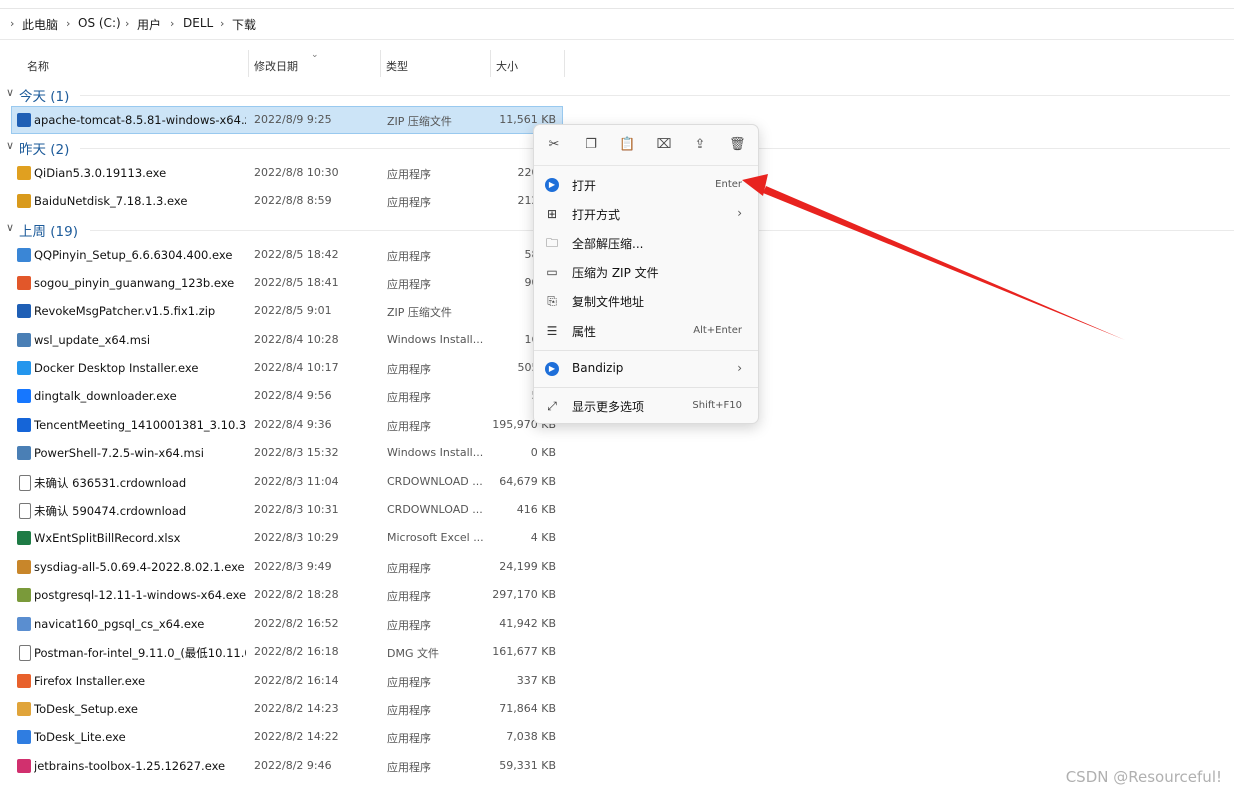 The width and height of the screenshot is (1234, 794). What do you see at coordinates (1143, 777) in the screenshot?
I see `watermark: CSDN @Resourceful!` at bounding box center [1143, 777].